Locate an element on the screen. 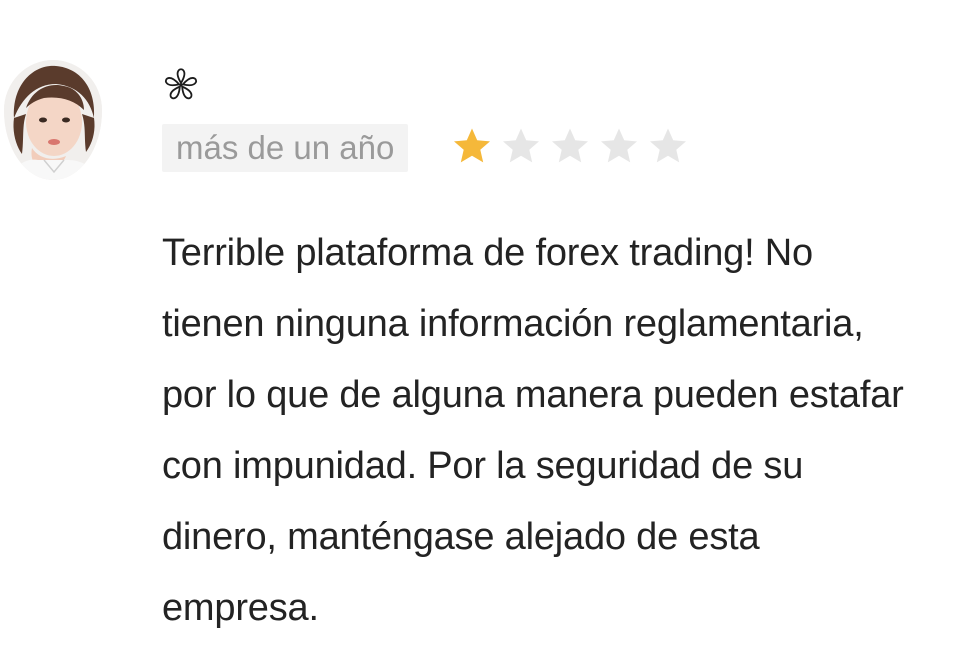 This screenshot has width=956, height=648. flower-outline-icon is located at coordinates (181, 85).